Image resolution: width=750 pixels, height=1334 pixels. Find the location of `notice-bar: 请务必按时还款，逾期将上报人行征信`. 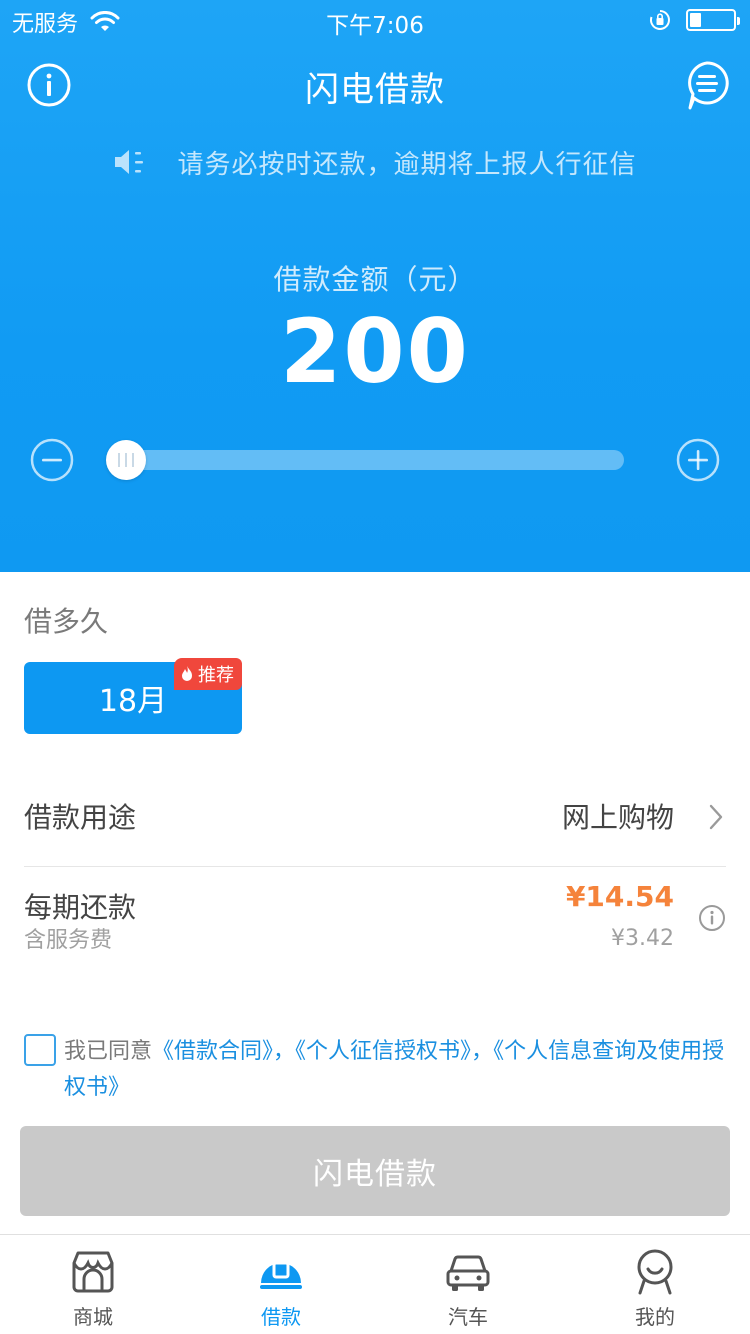

notice-bar: 请务必按时还款，逾期将上报人行征信 is located at coordinates (375, 162).